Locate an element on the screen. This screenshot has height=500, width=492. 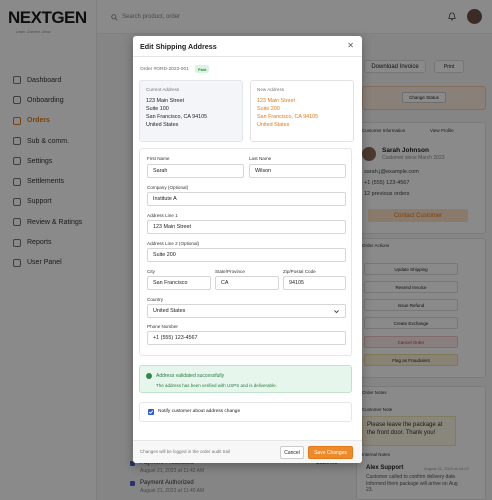
company-label: Company (Optional) is located at coordinates (168, 187).